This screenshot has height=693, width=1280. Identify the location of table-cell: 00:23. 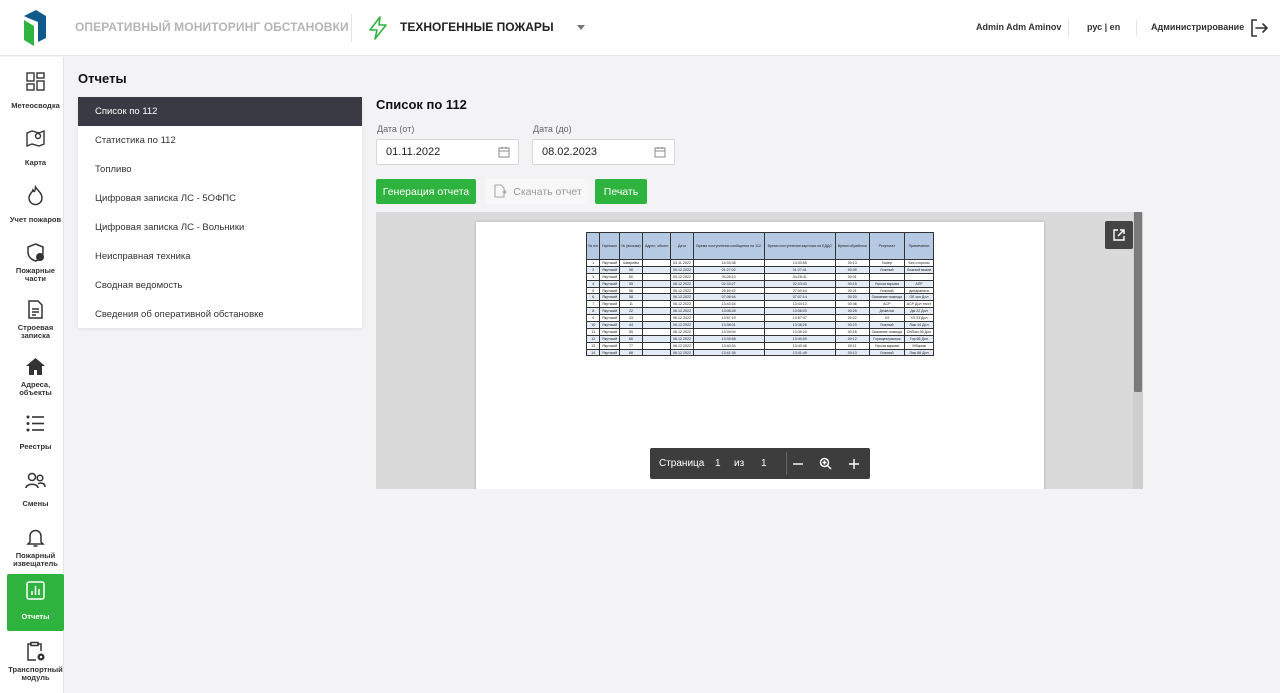
(852, 325).